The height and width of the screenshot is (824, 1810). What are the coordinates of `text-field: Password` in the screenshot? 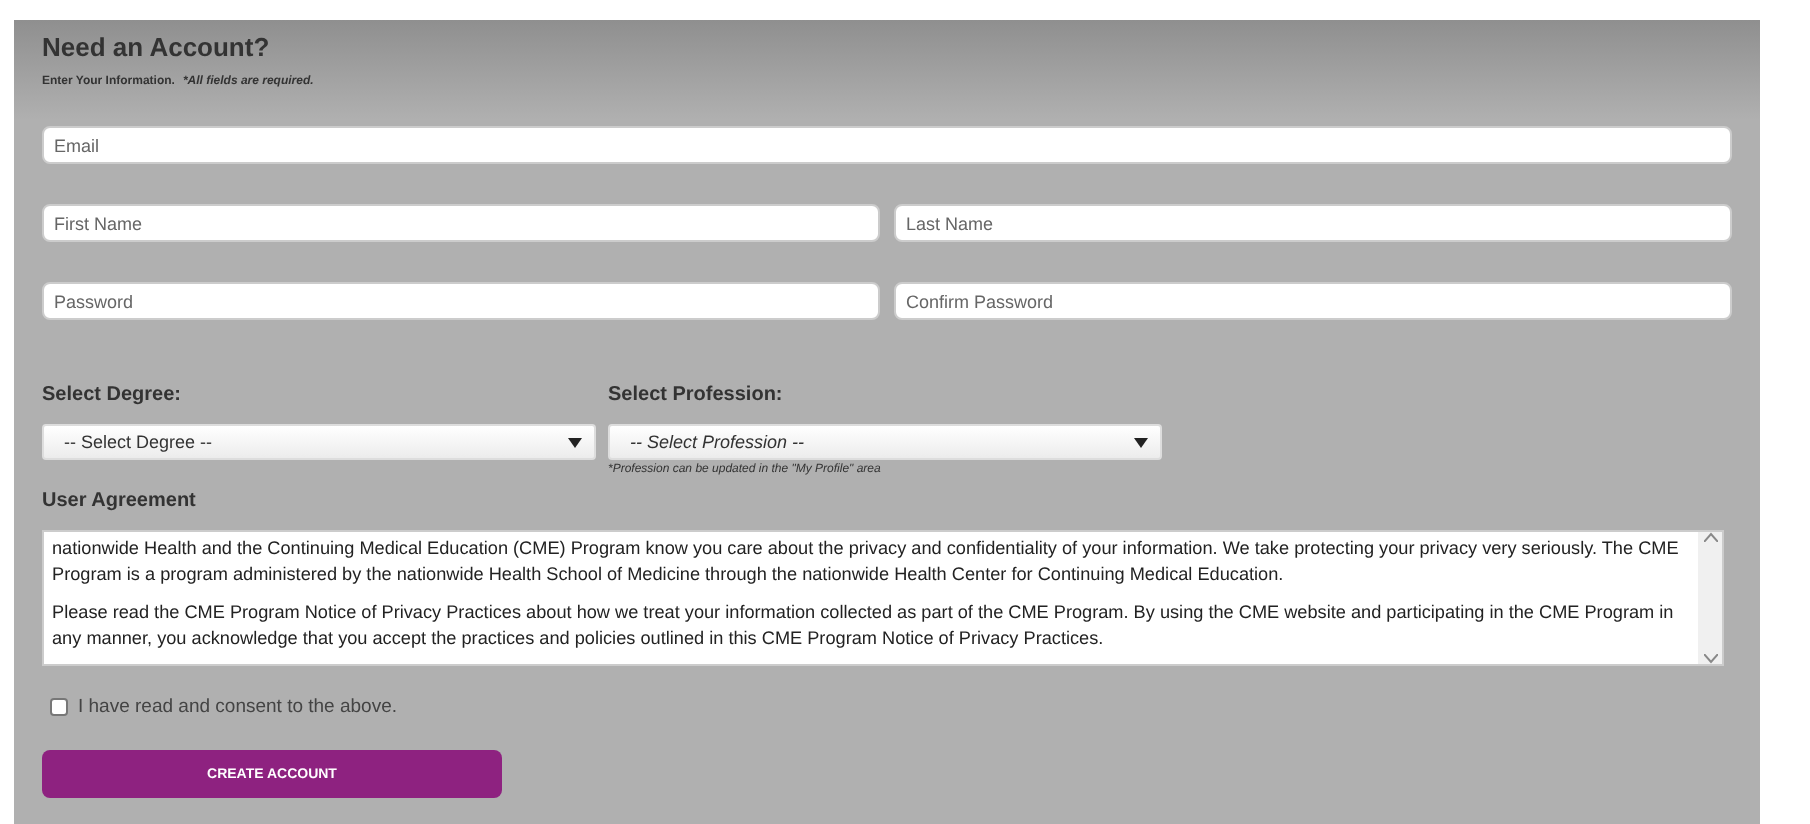 It's located at (461, 301).